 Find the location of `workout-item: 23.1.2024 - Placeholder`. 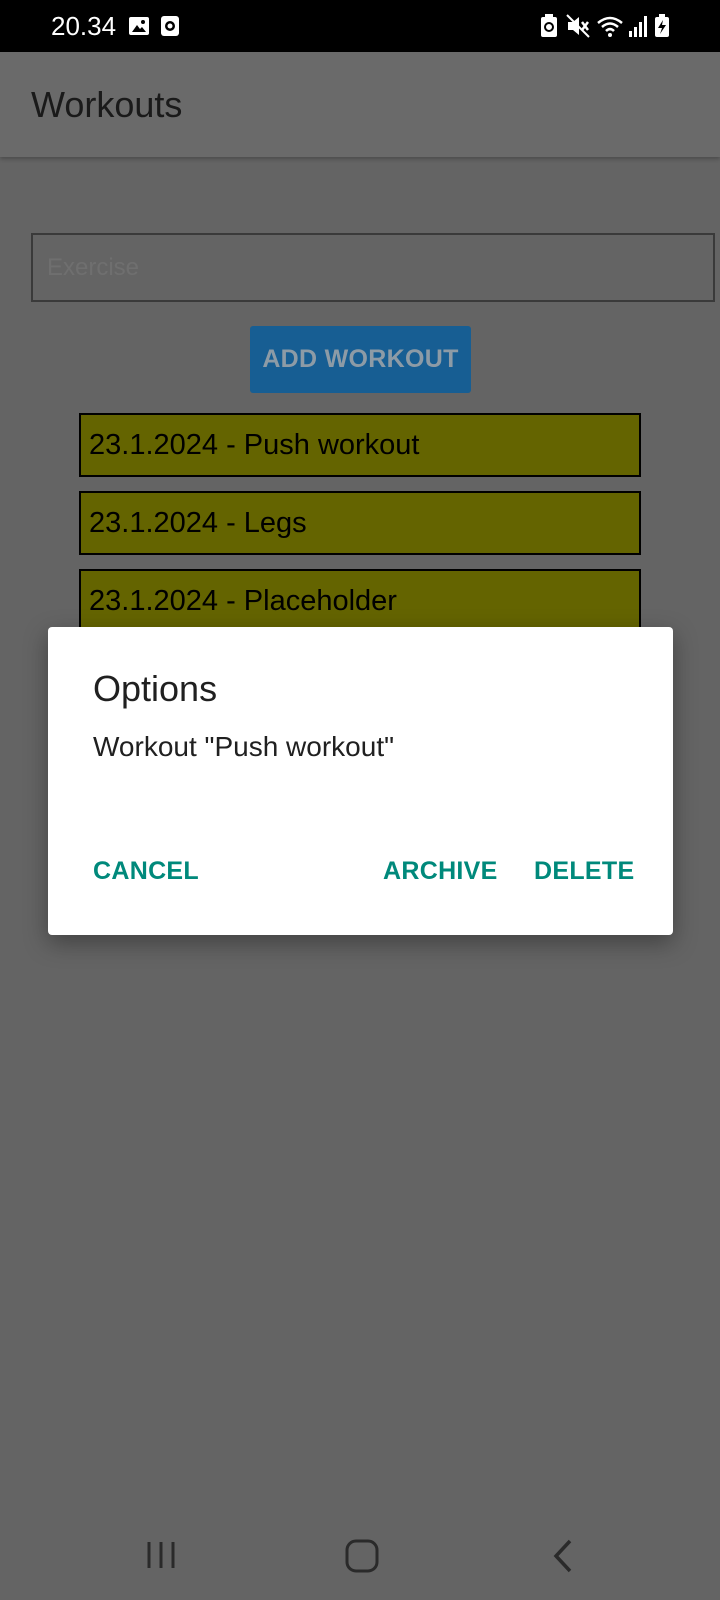

workout-item: 23.1.2024 - Placeholder is located at coordinates (360, 601).